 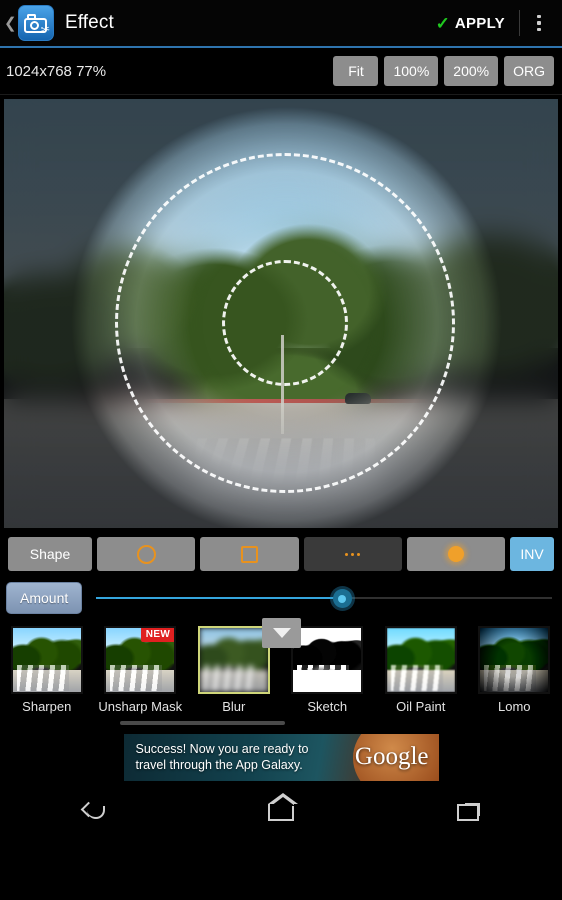 I want to click on shape-toolbar: Shape INV, so click(x=281, y=554).